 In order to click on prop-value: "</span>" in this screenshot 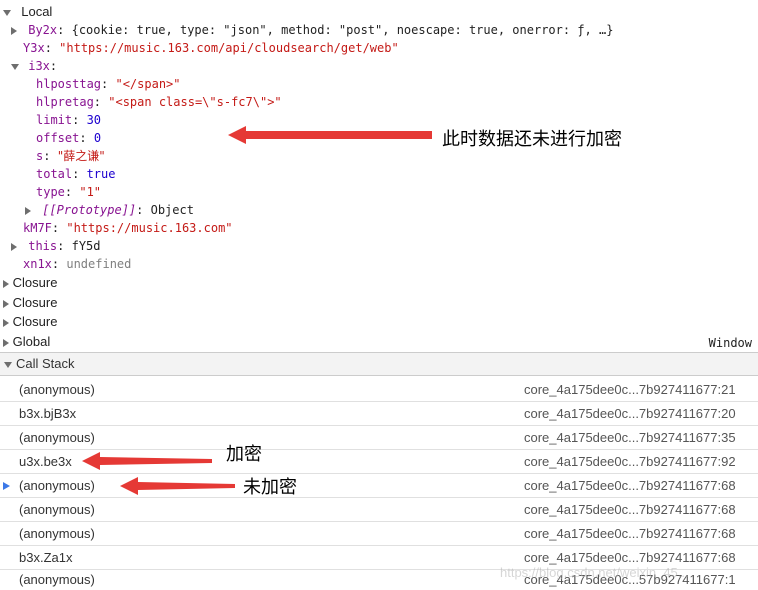, I will do `click(148, 84)`.